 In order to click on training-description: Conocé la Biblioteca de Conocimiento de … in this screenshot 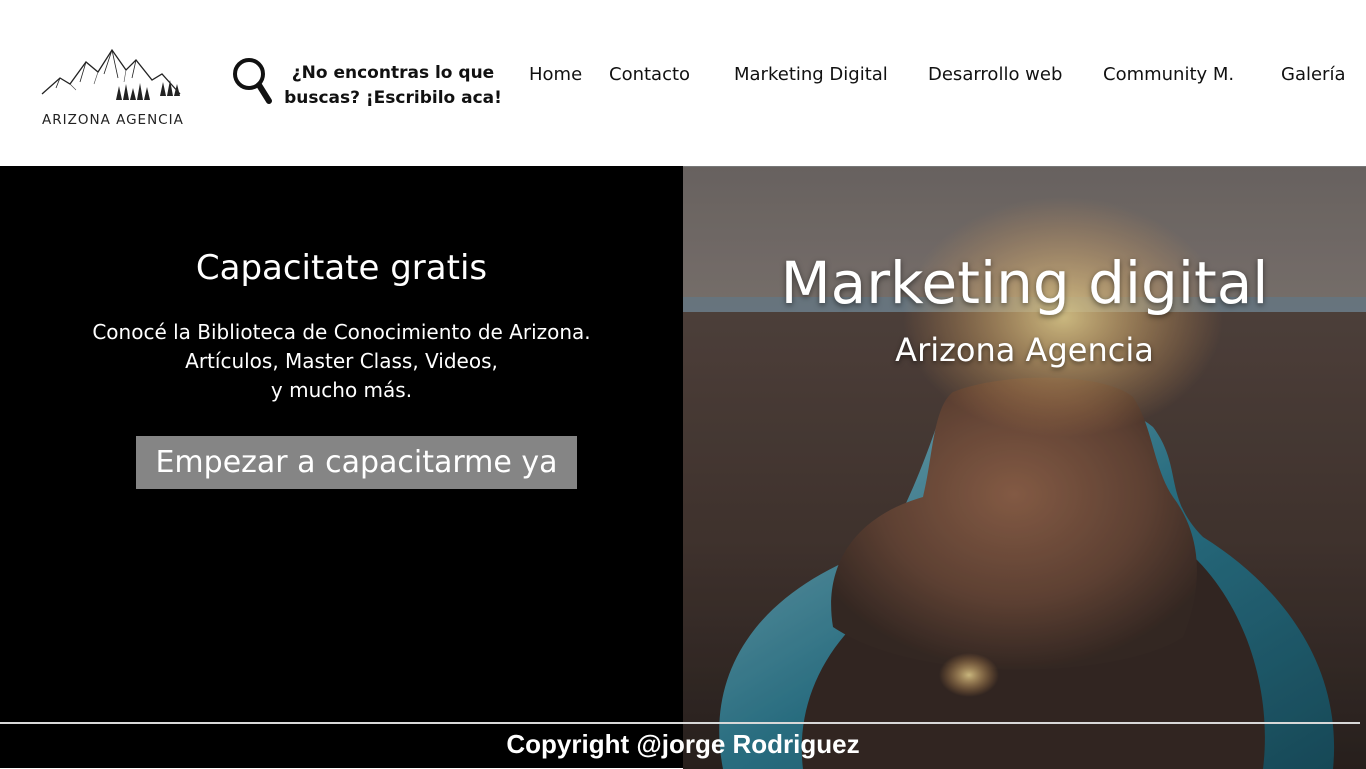, I will do `click(341, 361)`.